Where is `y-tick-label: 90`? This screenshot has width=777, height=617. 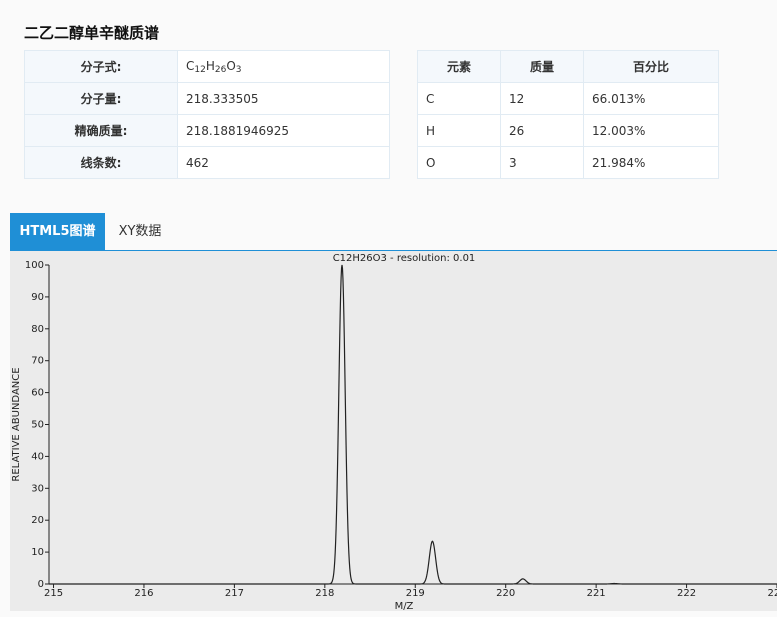
y-tick-label: 90 is located at coordinates (37, 297).